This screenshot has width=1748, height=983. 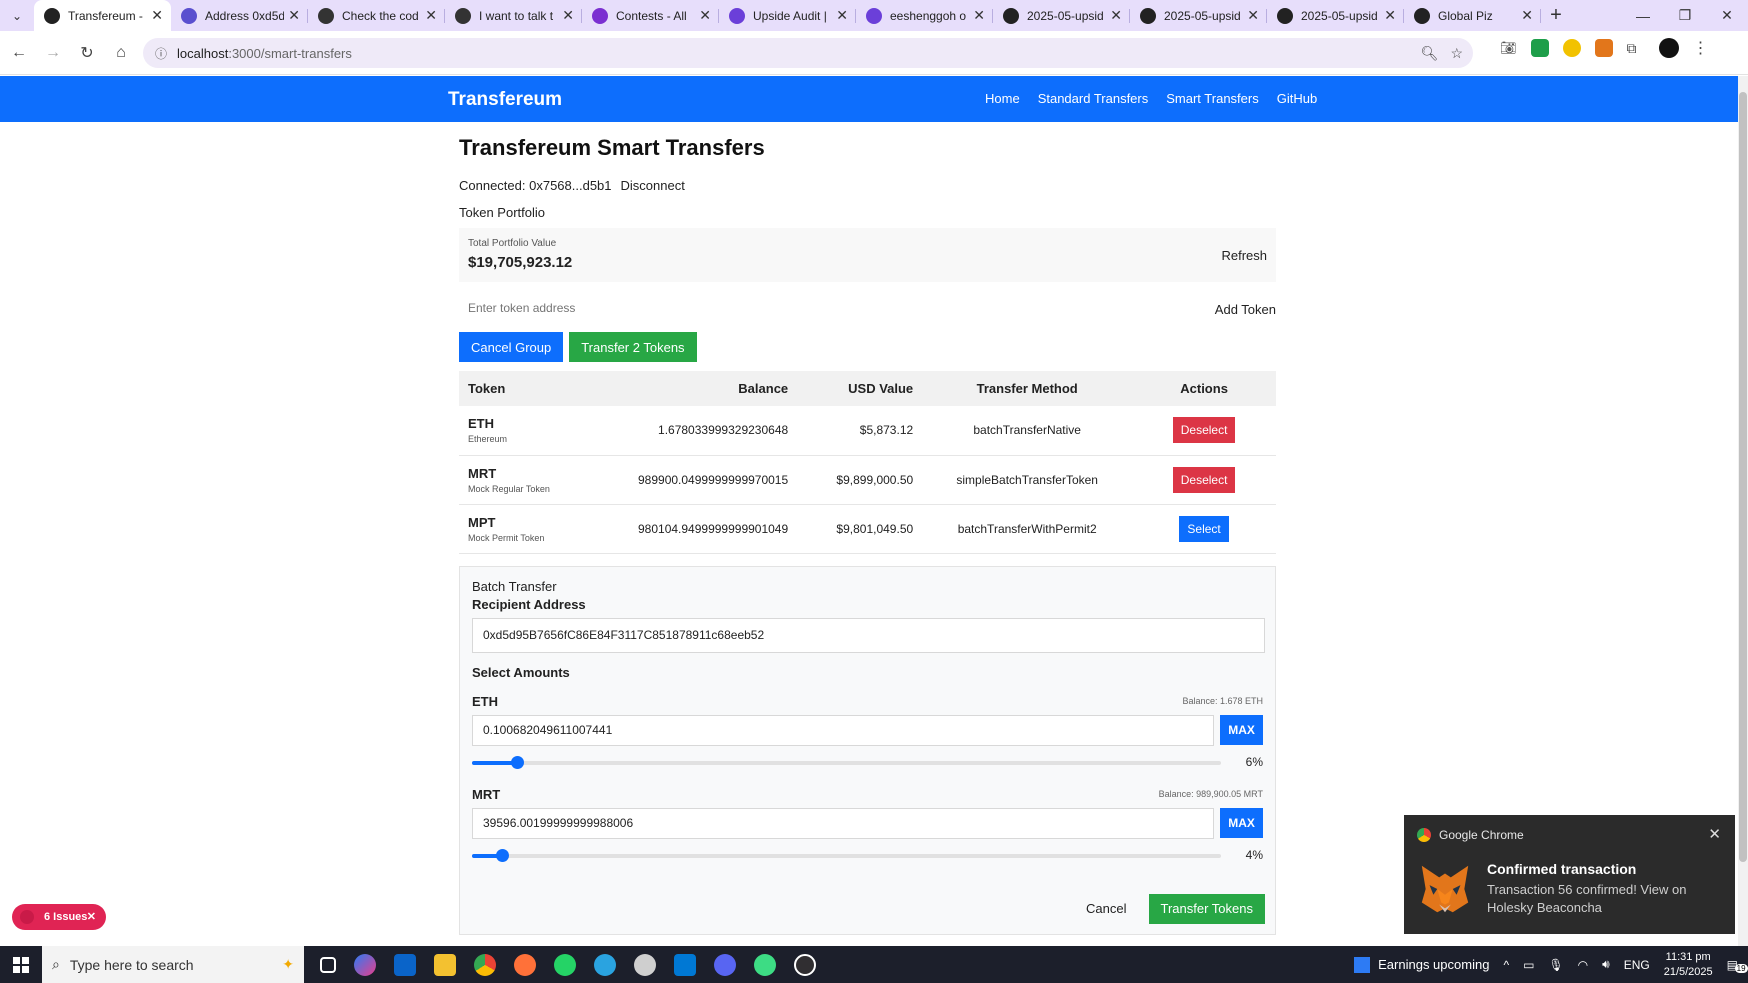 I want to click on issues-badge: 6 Issues ✕, so click(x=59, y=917).